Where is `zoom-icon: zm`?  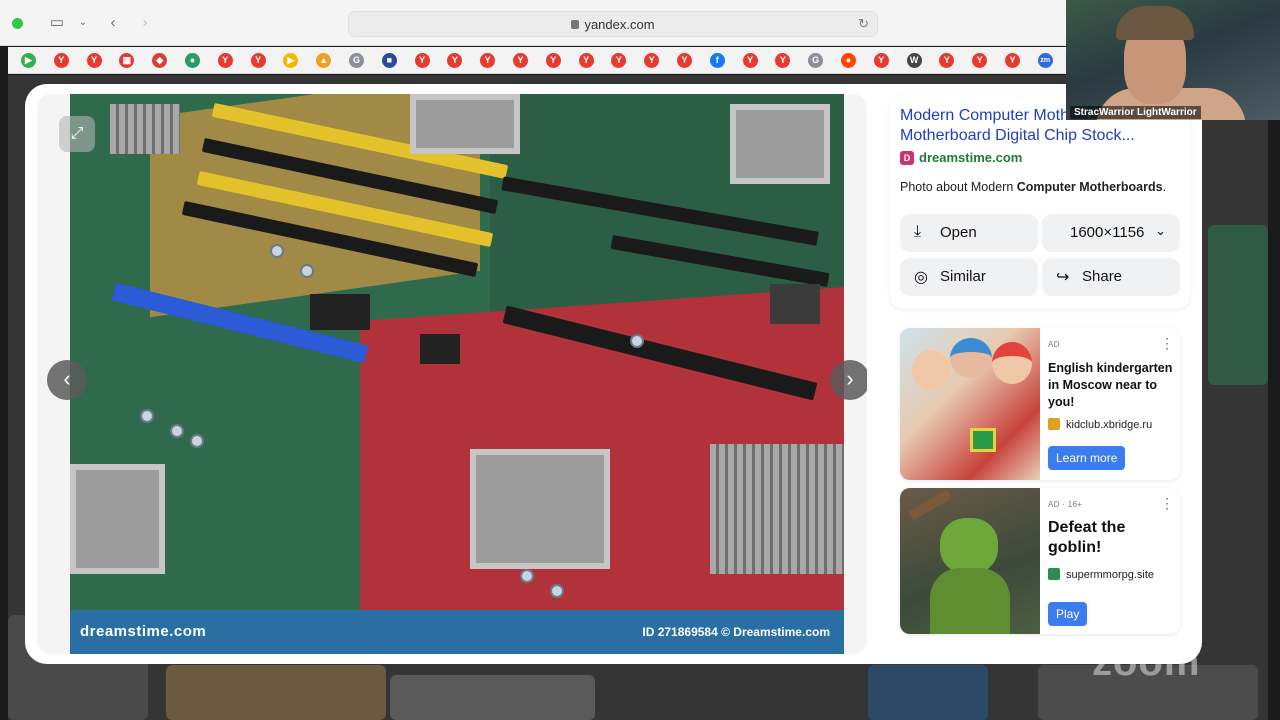 zoom-icon: zm is located at coordinates (1045, 60).